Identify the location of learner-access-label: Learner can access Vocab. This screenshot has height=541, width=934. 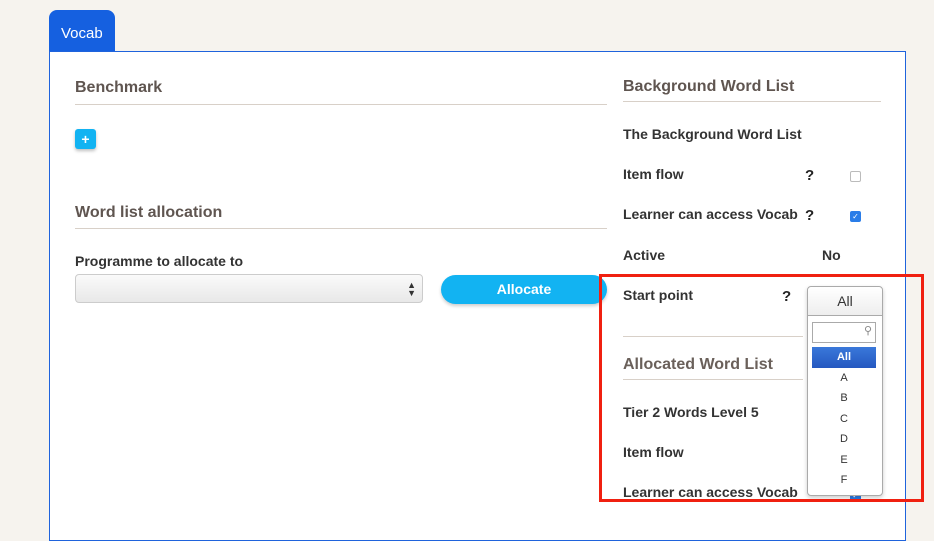
(710, 214).